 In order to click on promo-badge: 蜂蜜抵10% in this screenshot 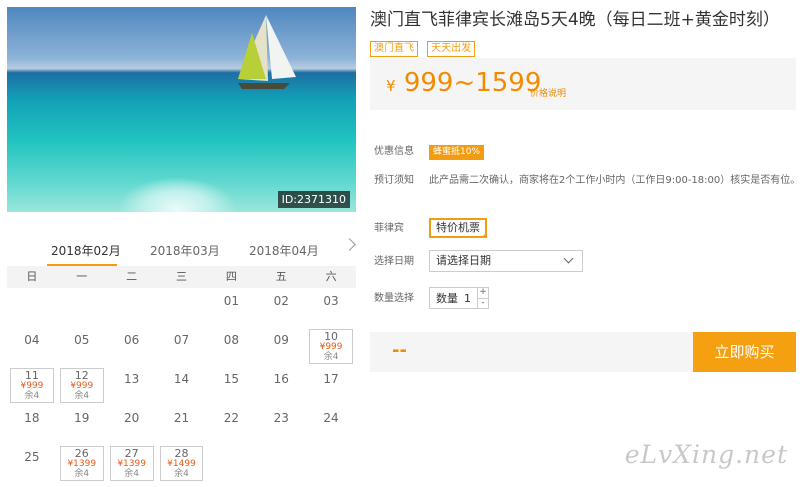, I will do `click(457, 152)`.